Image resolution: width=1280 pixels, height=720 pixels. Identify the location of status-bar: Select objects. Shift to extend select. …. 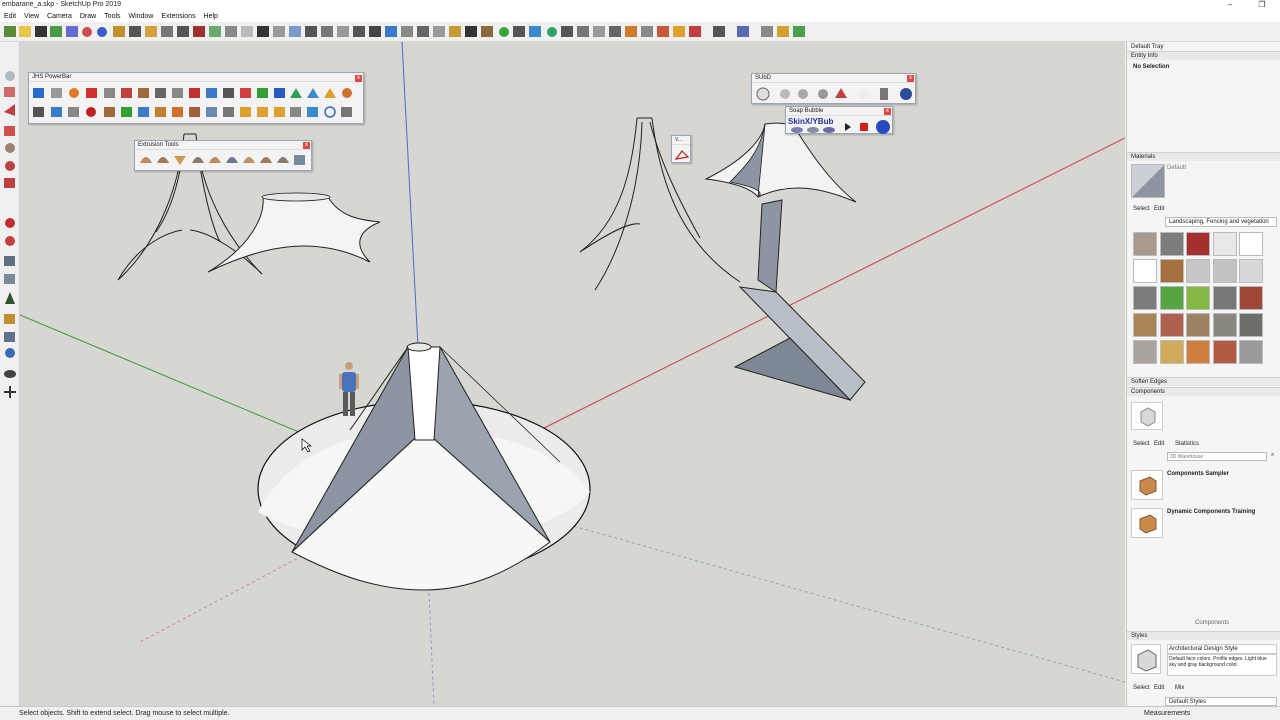
(640, 713).